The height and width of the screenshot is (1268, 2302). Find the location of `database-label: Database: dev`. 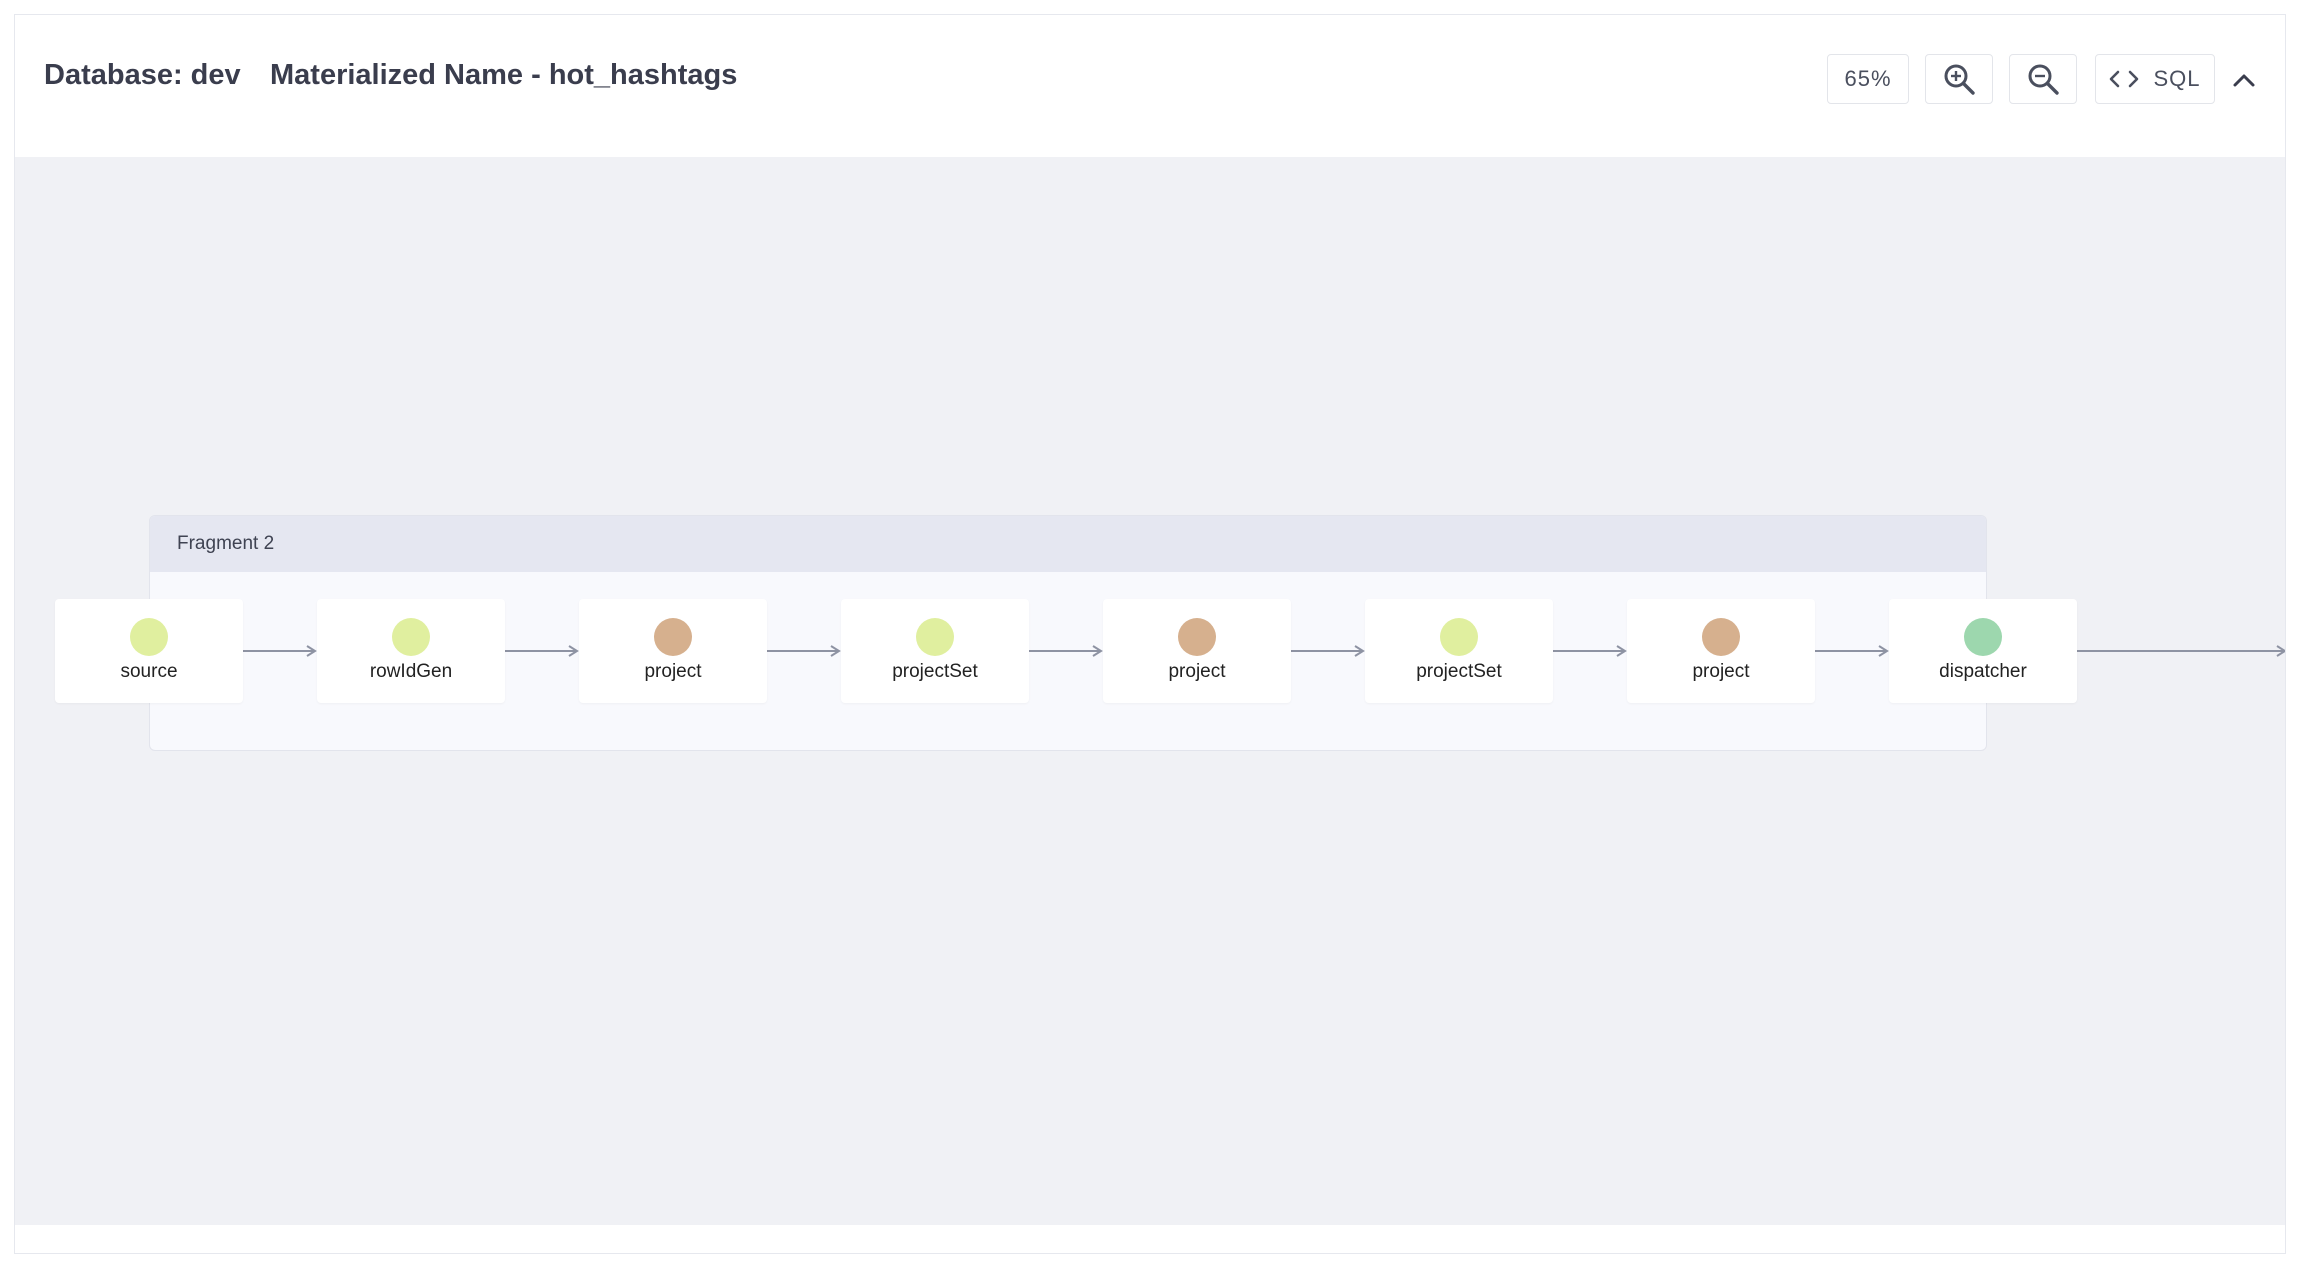

database-label: Database: dev is located at coordinates (142, 75).